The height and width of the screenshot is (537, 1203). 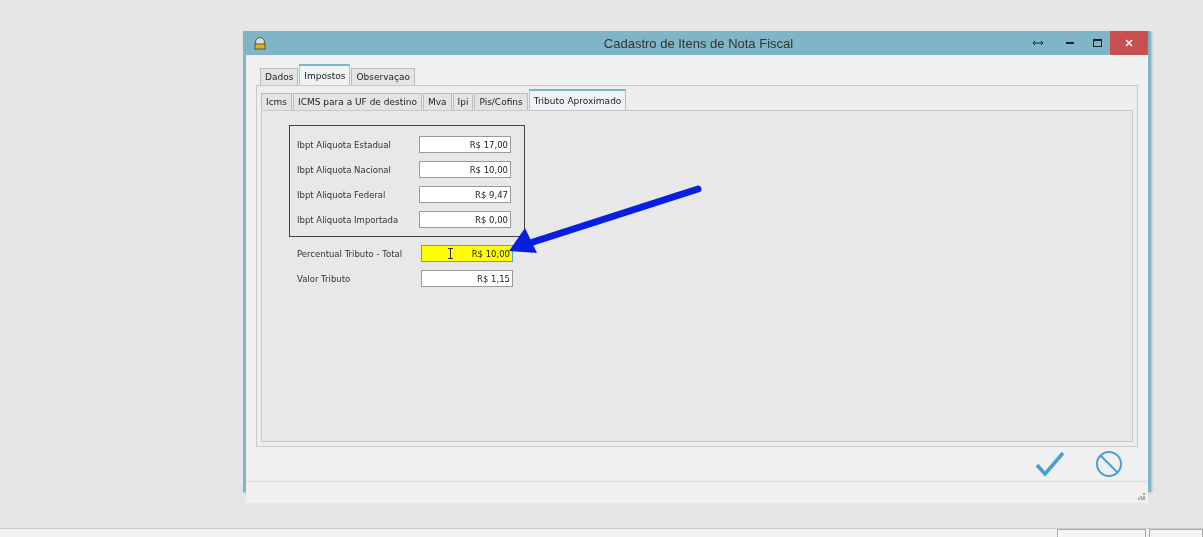 What do you see at coordinates (463, 101) in the screenshot?
I see `tab: Ipi` at bounding box center [463, 101].